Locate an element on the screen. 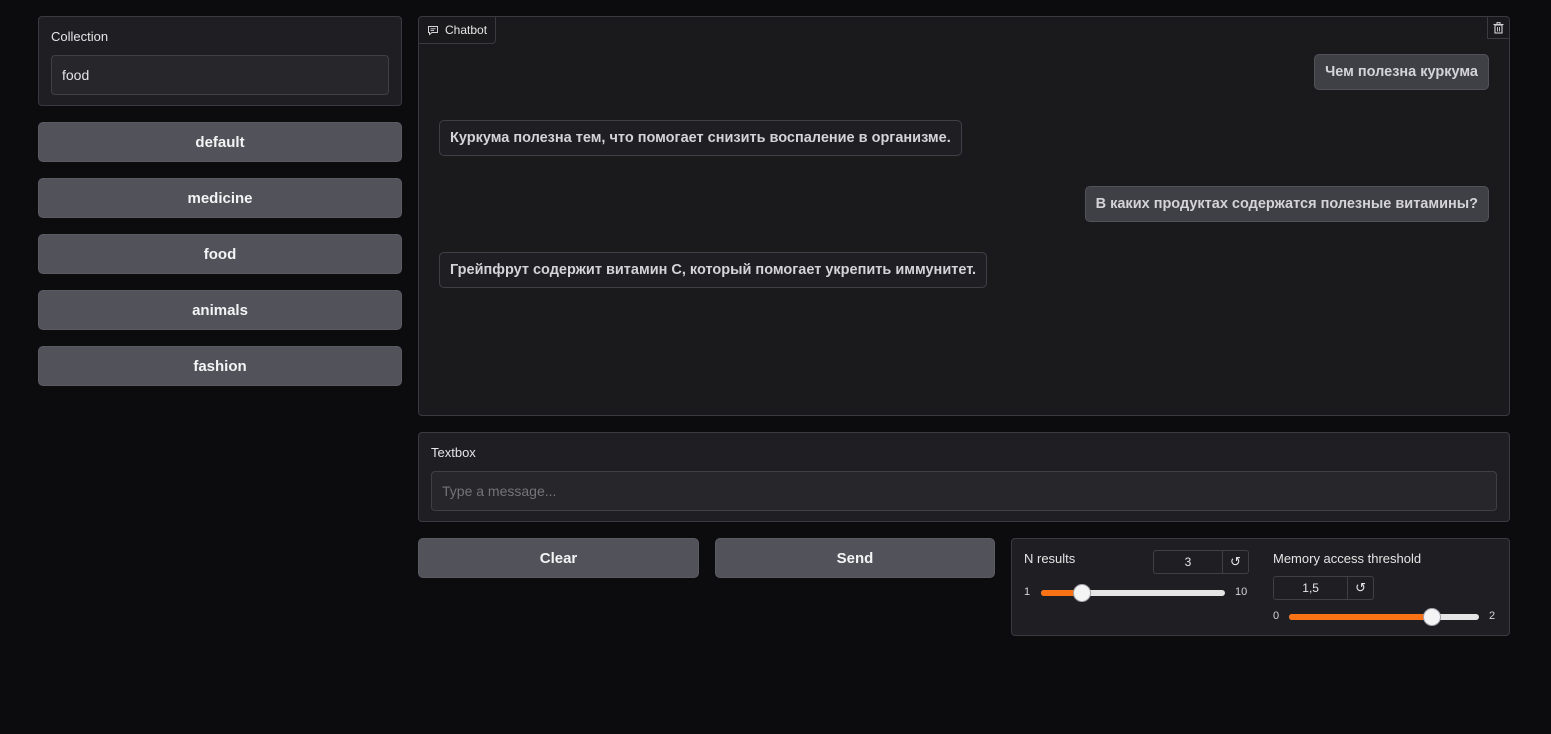  collection-button-default: default is located at coordinates (220, 142).